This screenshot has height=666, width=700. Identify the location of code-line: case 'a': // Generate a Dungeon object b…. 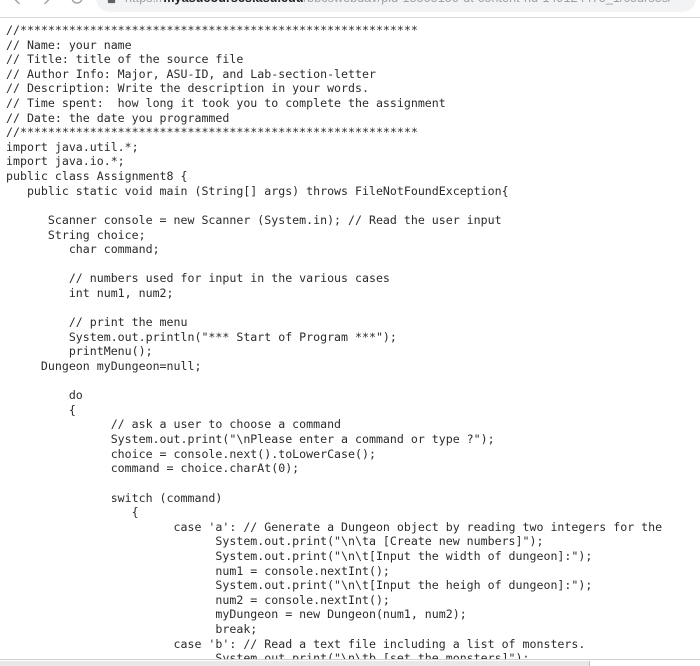
(334, 526).